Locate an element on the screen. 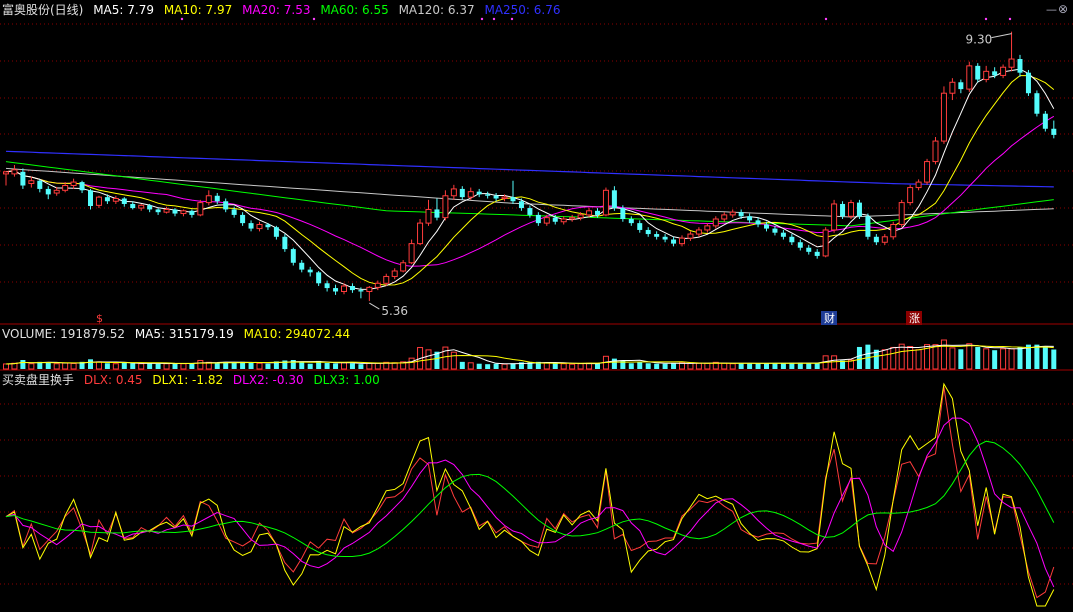 This screenshot has width=1073, height=612. low-price-label: 5.36 is located at coordinates (394, 311).